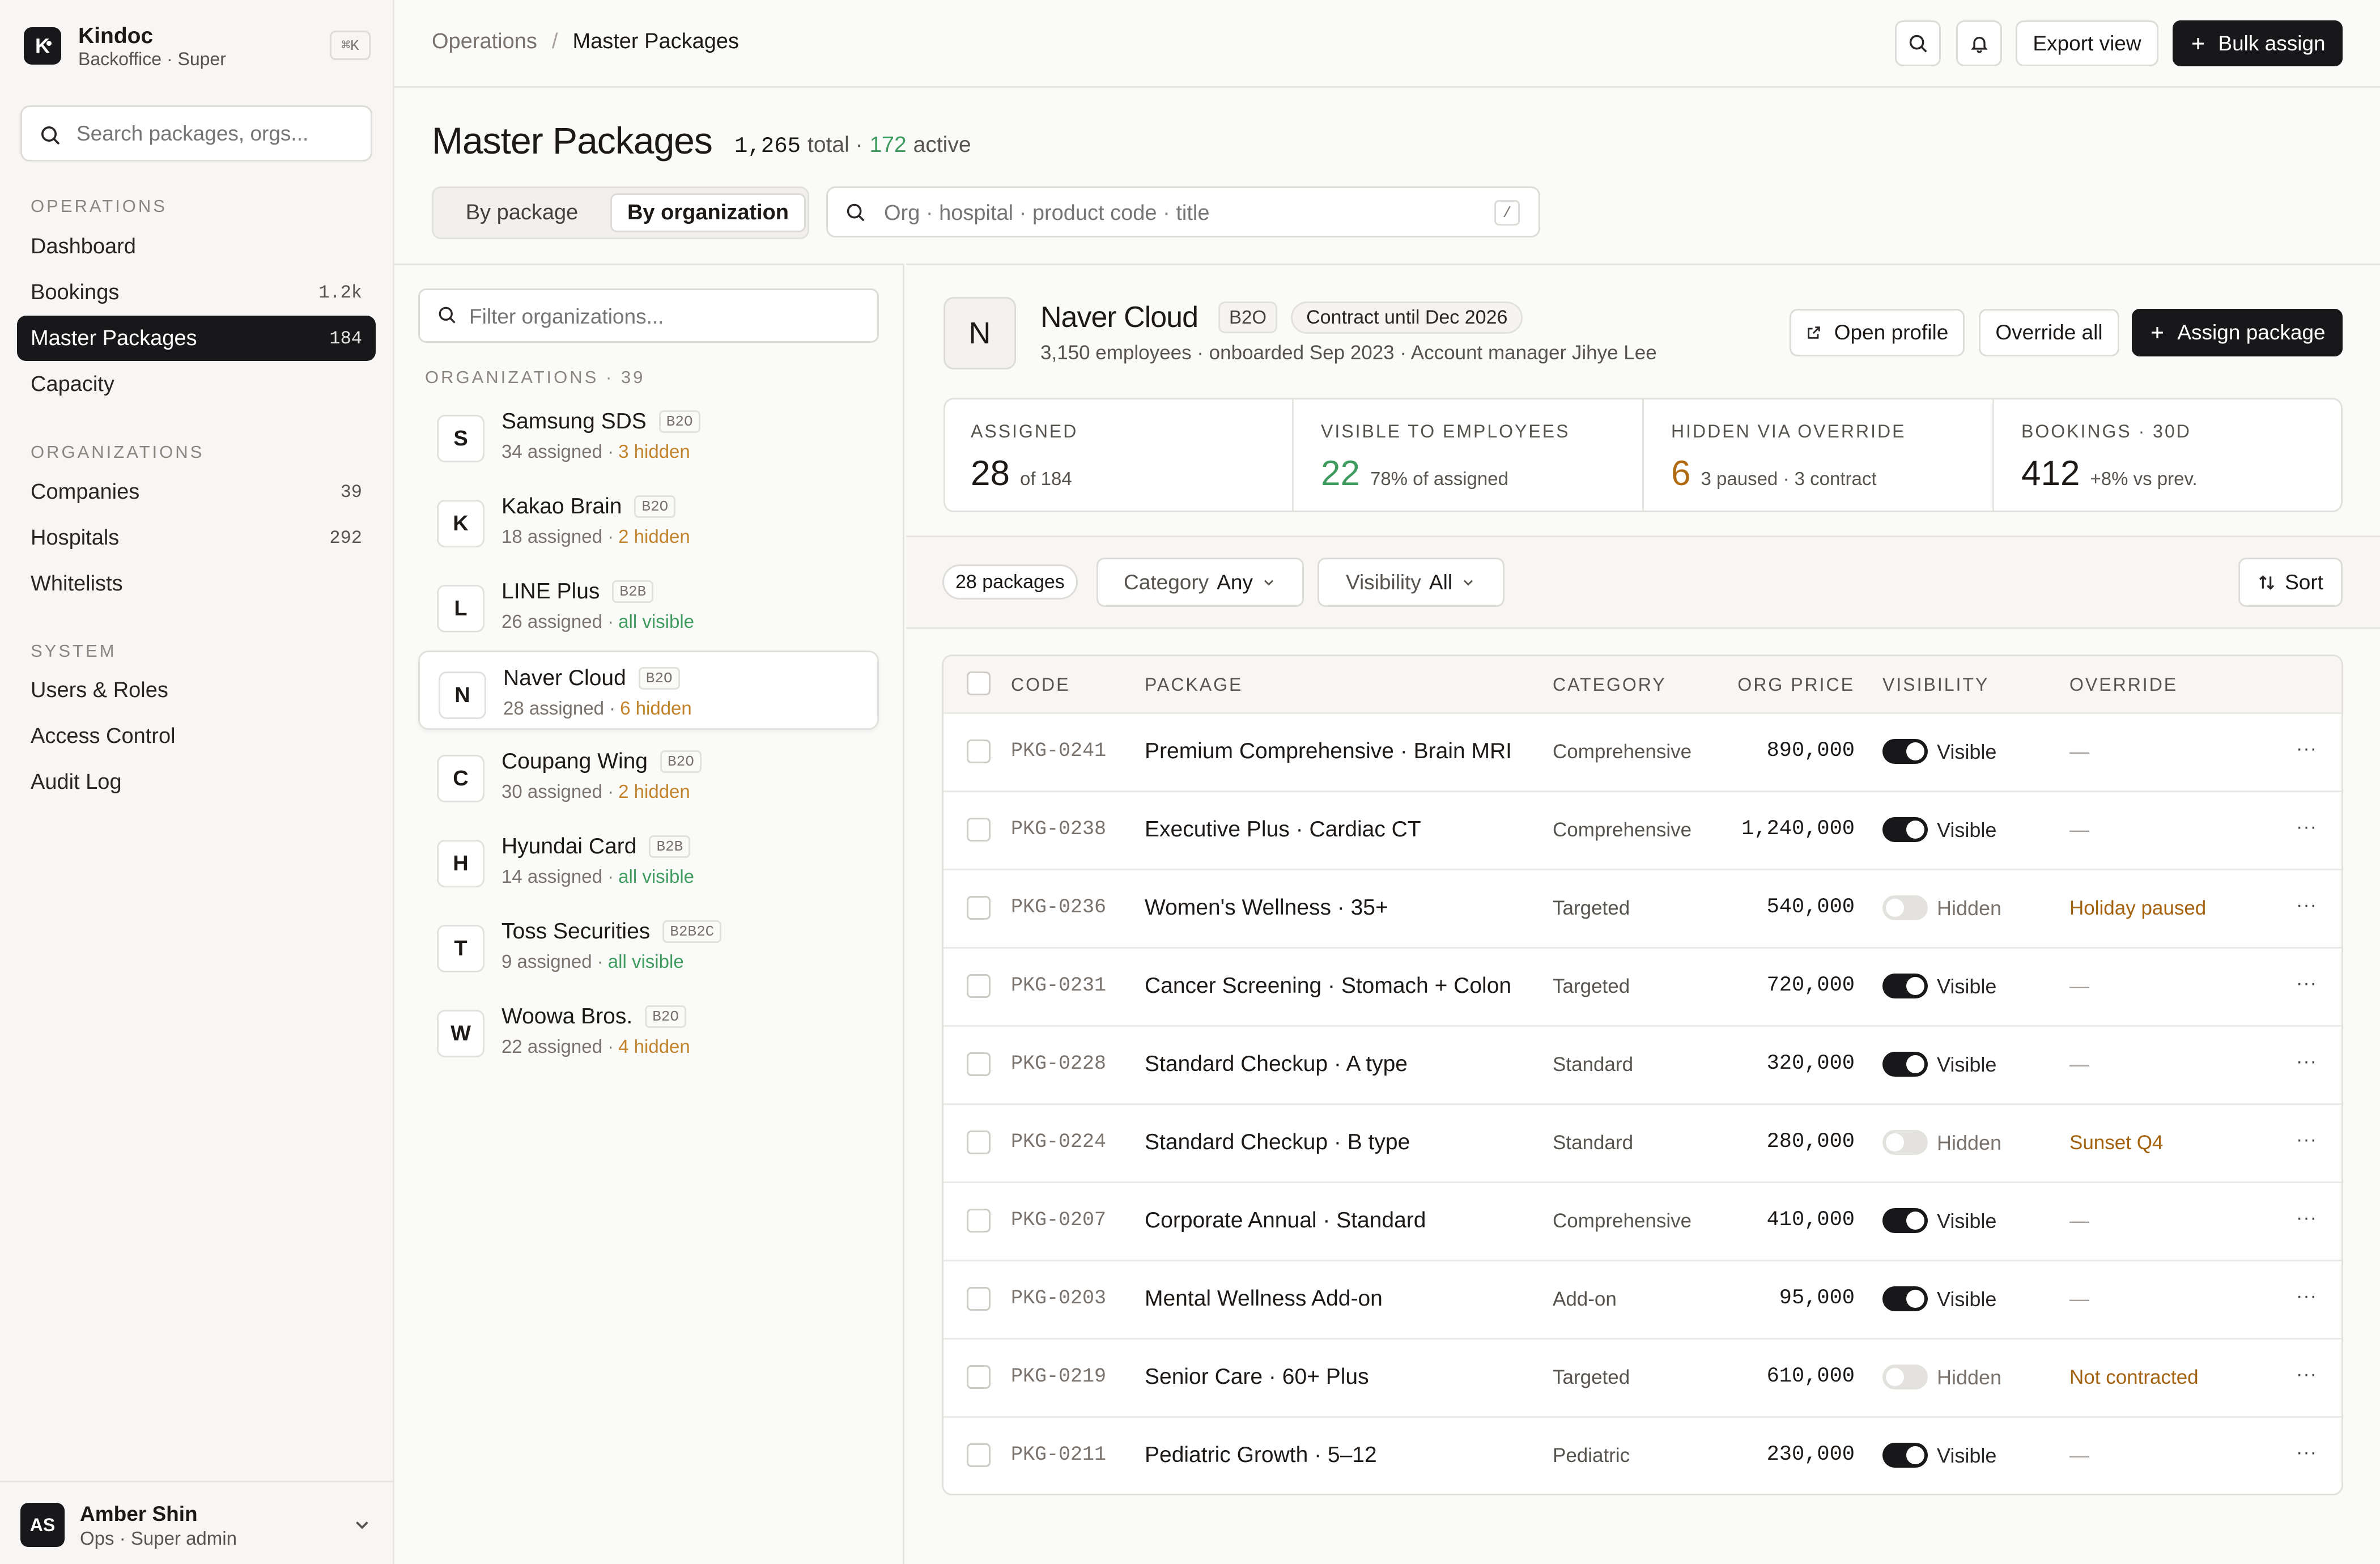 Image resolution: width=2380 pixels, height=1564 pixels. I want to click on package-code: PKG-0219, so click(1059, 1376).